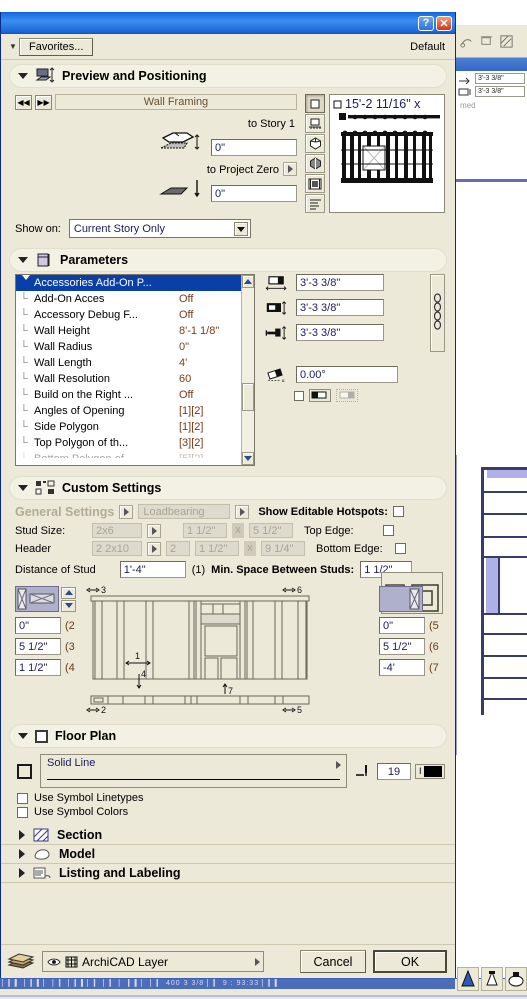  I want to click on parameter-row-partial: └Bottom Polygon of[5][2], so click(128, 454).